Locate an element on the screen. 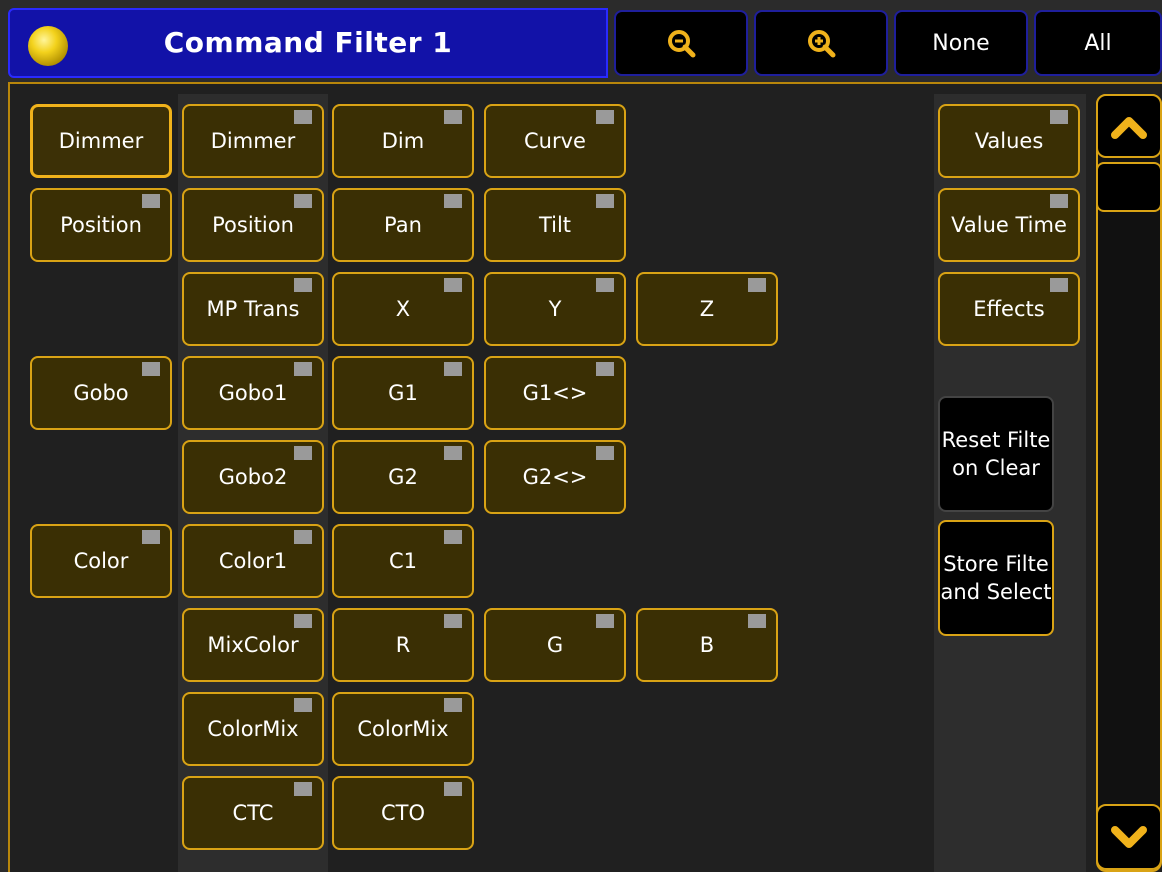  zoom-in-icon is located at coordinates (822, 44).